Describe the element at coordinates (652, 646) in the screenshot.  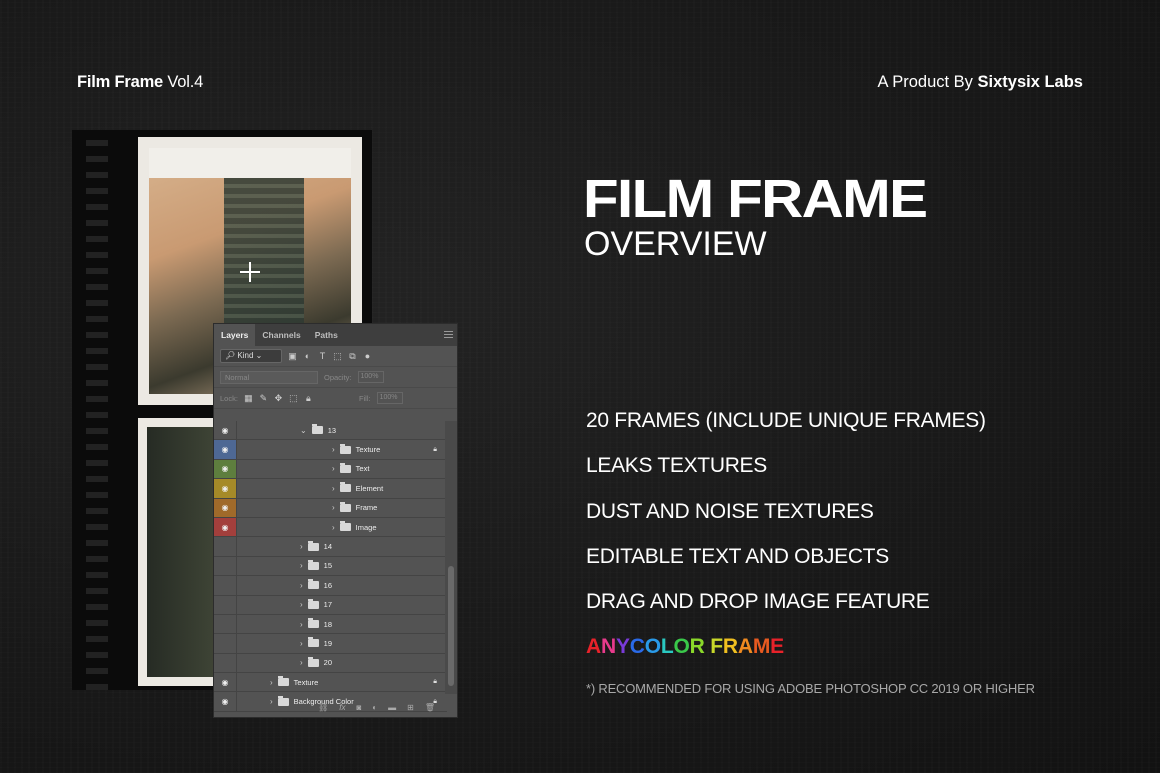
I see `anycolor-letter: O` at that location.